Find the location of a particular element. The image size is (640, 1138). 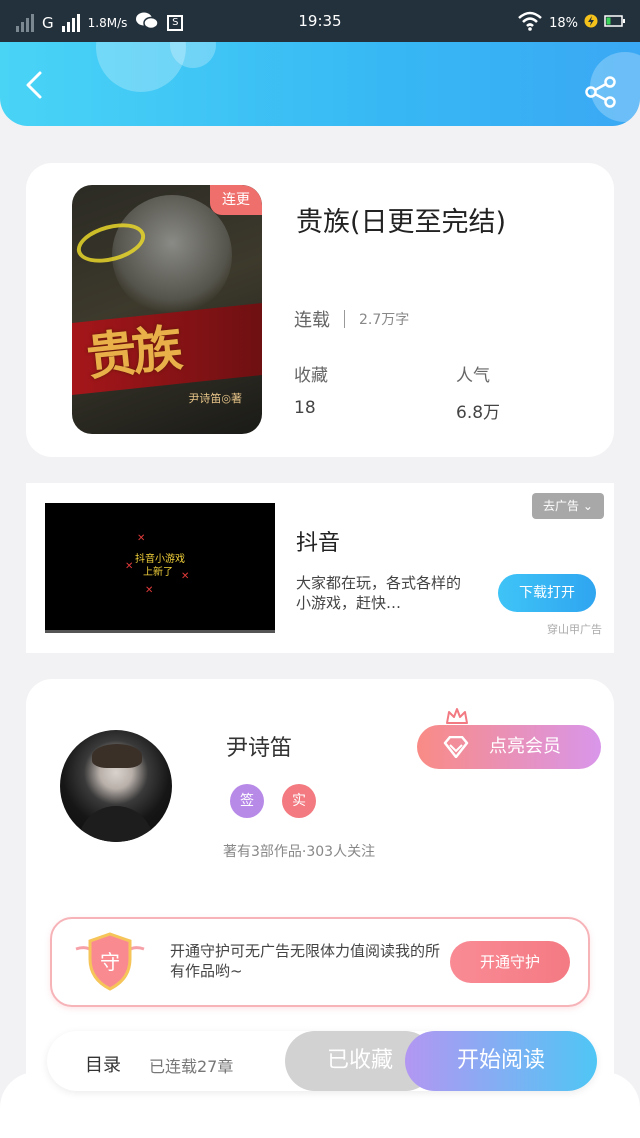

book-cover: 贵族 尹诗笛◎著 连更 is located at coordinates (167, 309).